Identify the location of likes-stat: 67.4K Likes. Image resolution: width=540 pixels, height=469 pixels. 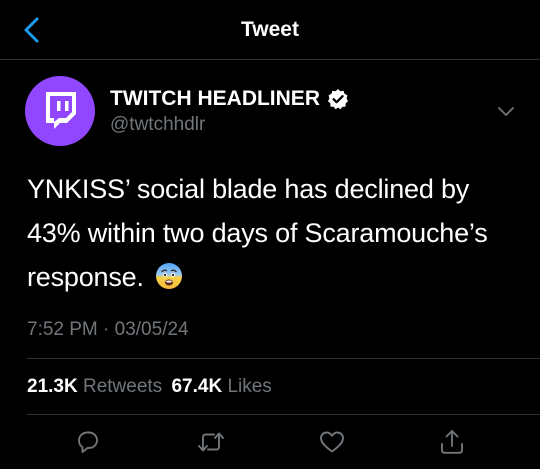
(221, 386).